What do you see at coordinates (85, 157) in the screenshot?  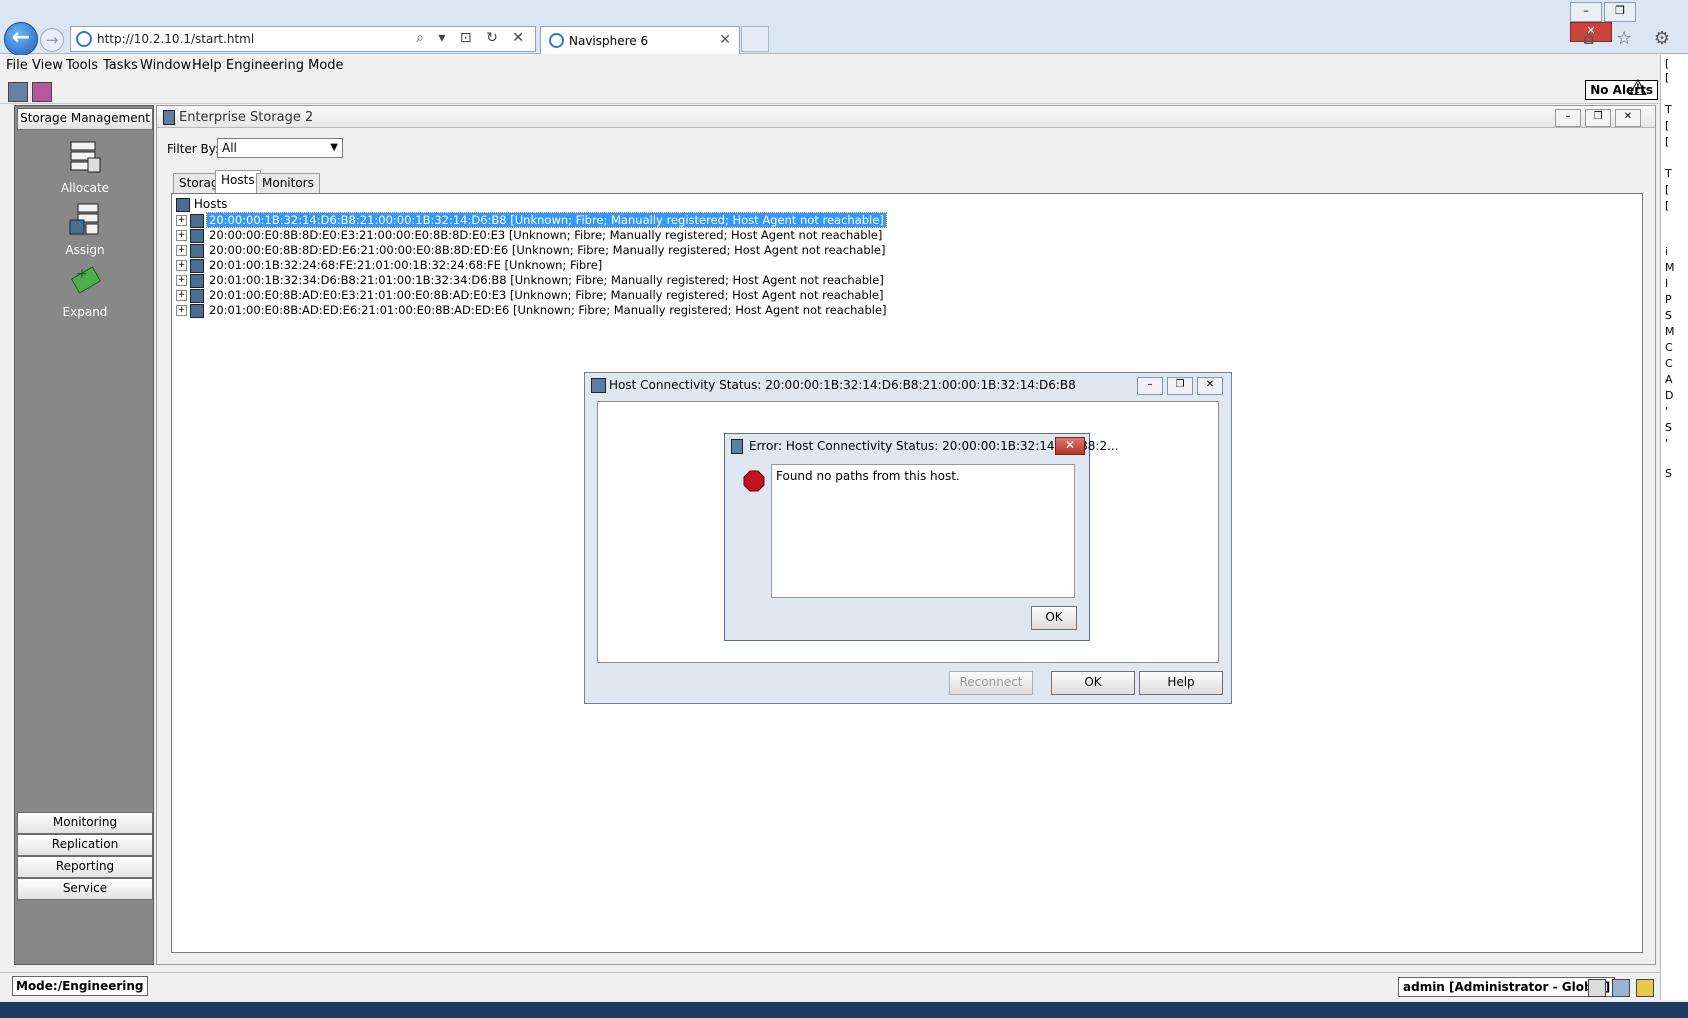 I see `allocate-icon` at bounding box center [85, 157].